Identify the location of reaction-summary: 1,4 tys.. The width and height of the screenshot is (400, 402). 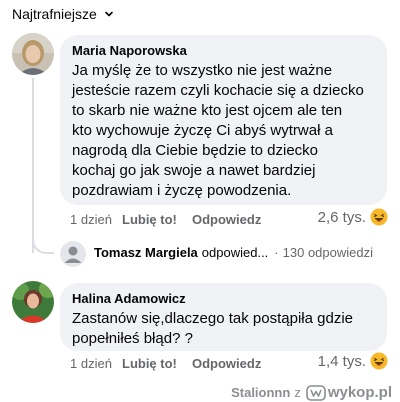
(353, 361).